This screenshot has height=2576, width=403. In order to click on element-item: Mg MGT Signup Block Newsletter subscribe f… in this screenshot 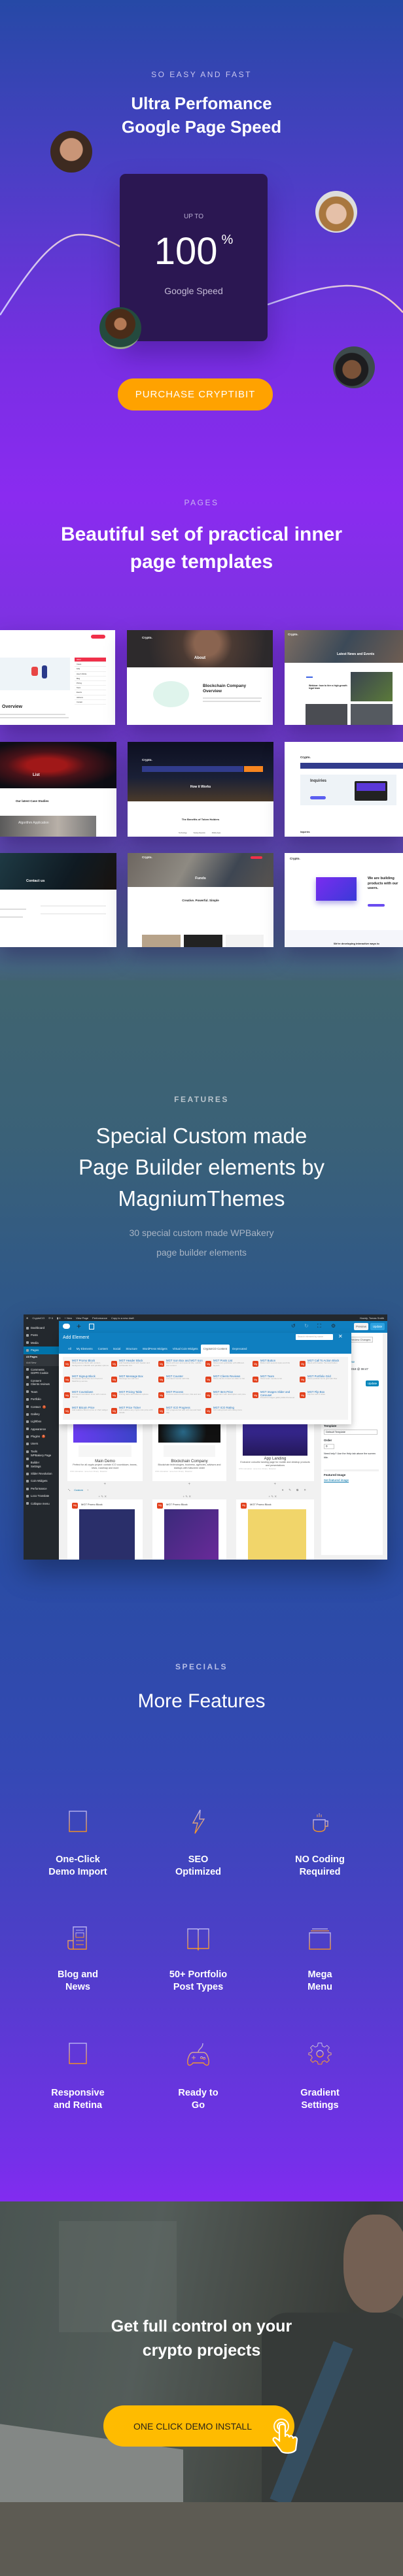, I will do `click(87, 1381)`.